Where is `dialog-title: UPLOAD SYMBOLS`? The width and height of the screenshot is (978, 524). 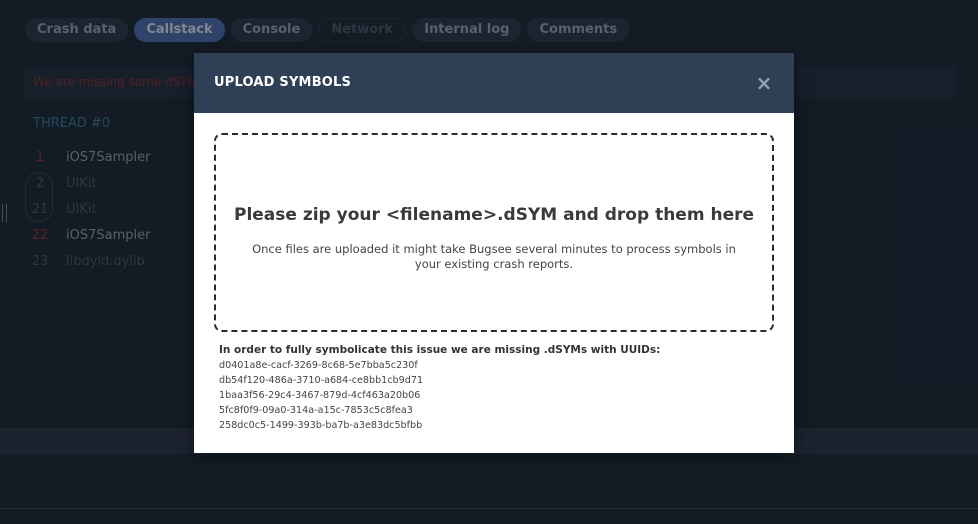 dialog-title: UPLOAD SYMBOLS is located at coordinates (283, 82).